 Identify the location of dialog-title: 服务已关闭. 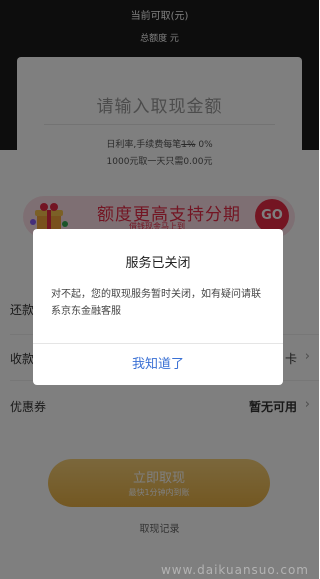
(158, 263).